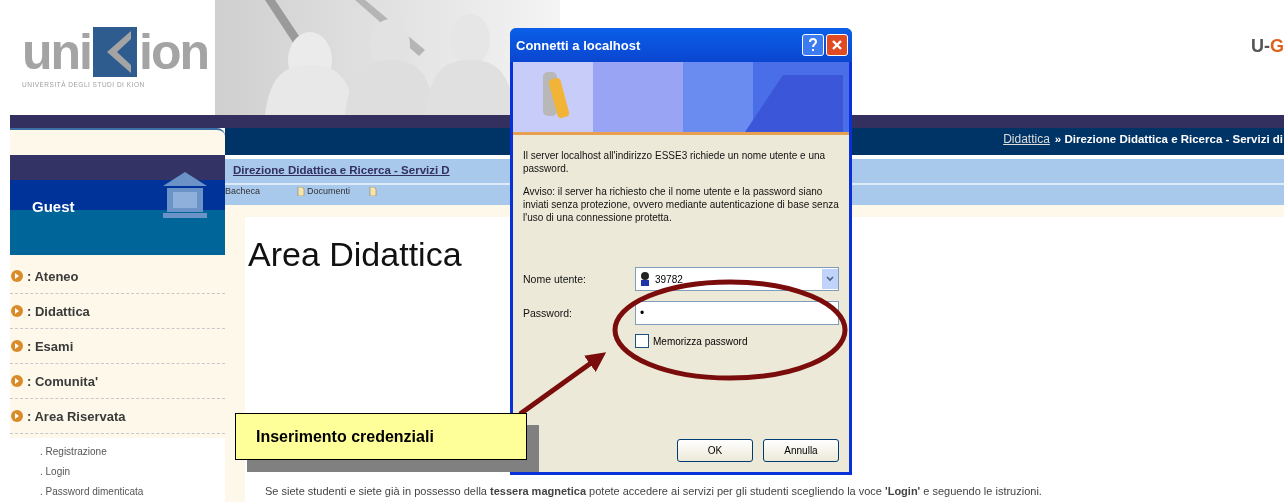 The width and height of the screenshot is (1284, 502). I want to click on username-value: 39782, so click(669, 279).